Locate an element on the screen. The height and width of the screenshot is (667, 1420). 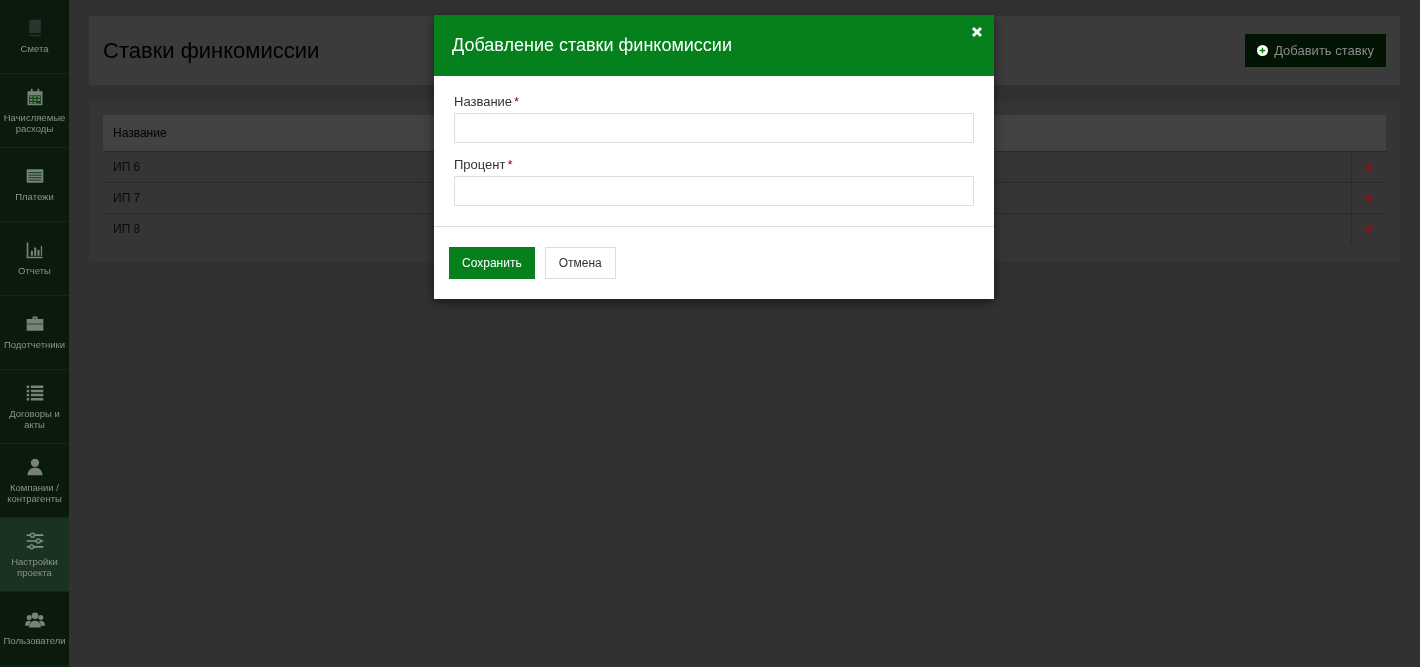
field-label: Процент is located at coordinates (480, 164).